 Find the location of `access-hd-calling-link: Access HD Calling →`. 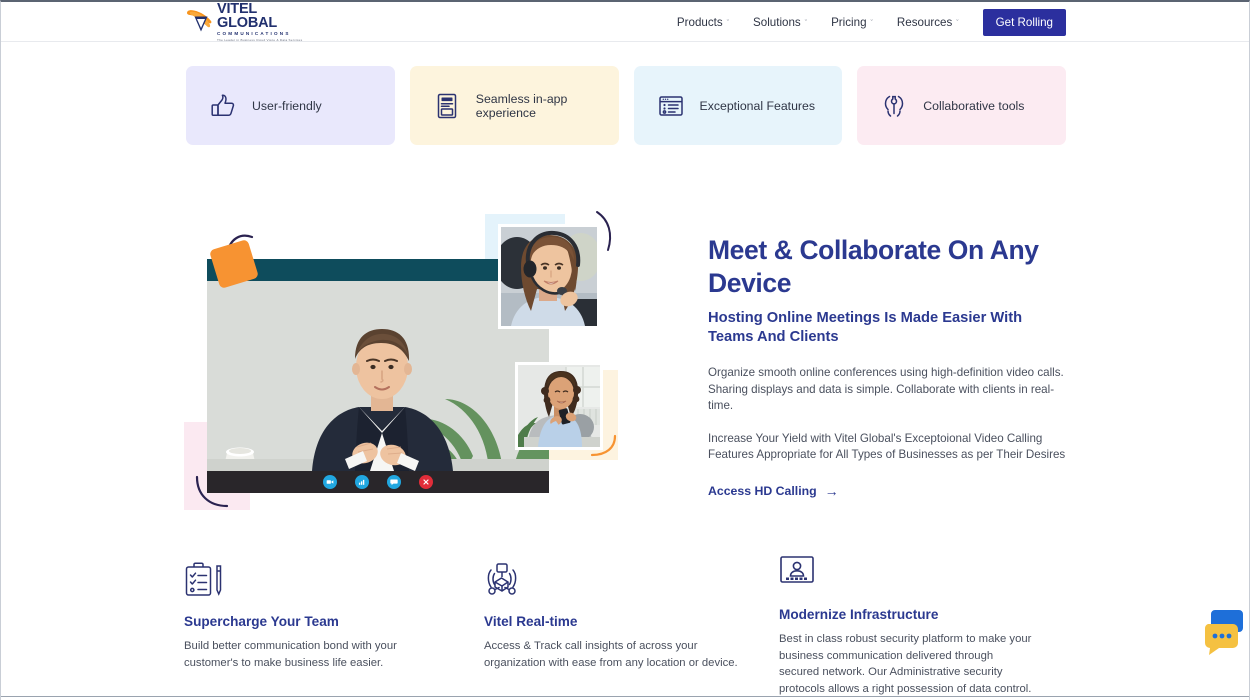

access-hd-calling-link: Access HD Calling → is located at coordinates (773, 491).